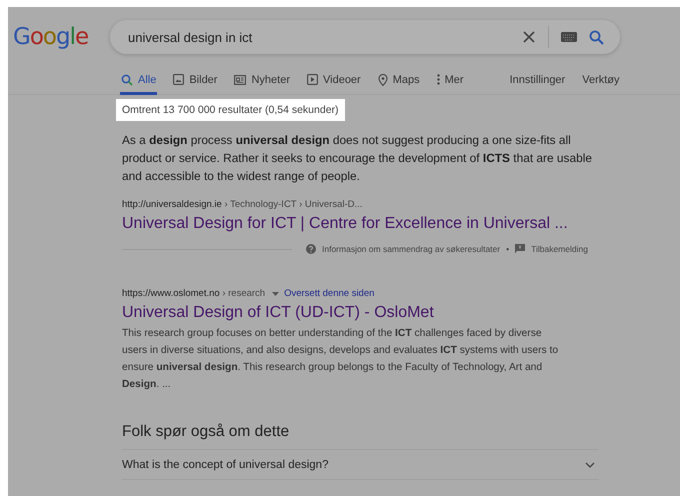 The width and height of the screenshot is (680, 496). Describe the element at coordinates (334, 81) in the screenshot. I see `tab: Videoer` at that location.